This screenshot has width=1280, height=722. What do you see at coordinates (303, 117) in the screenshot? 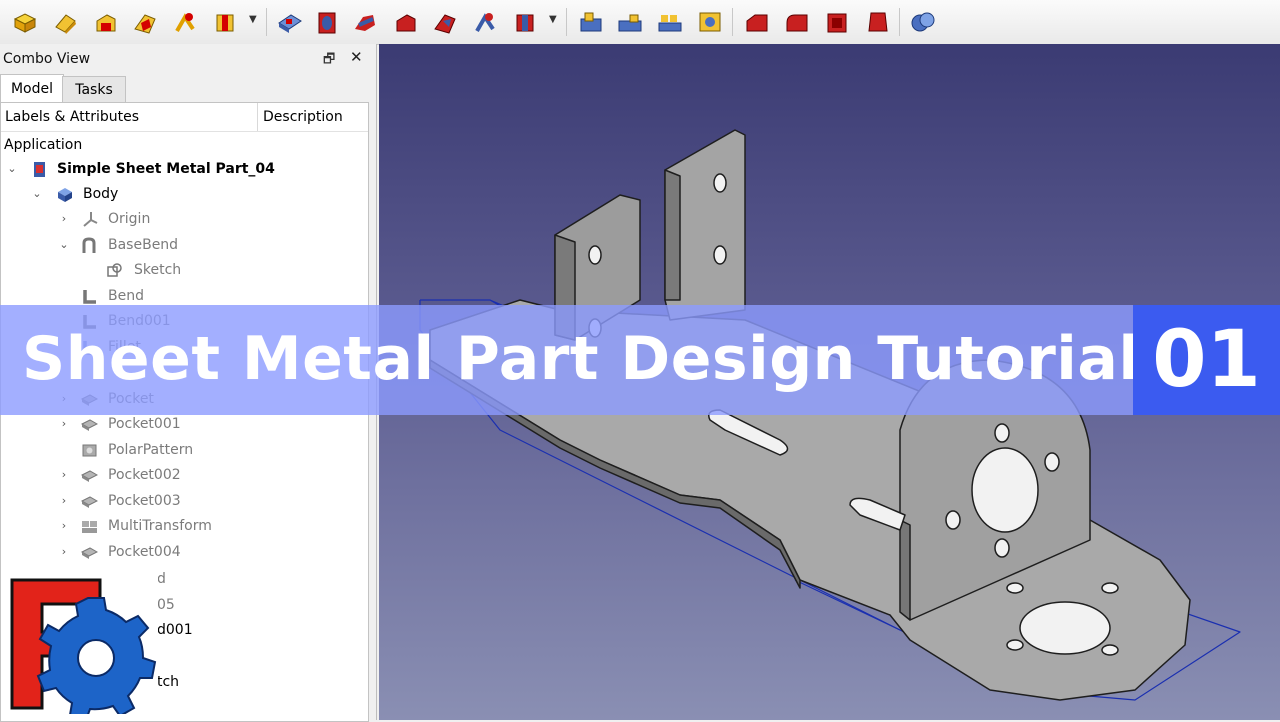
I see `column-header-description: Description` at bounding box center [303, 117].